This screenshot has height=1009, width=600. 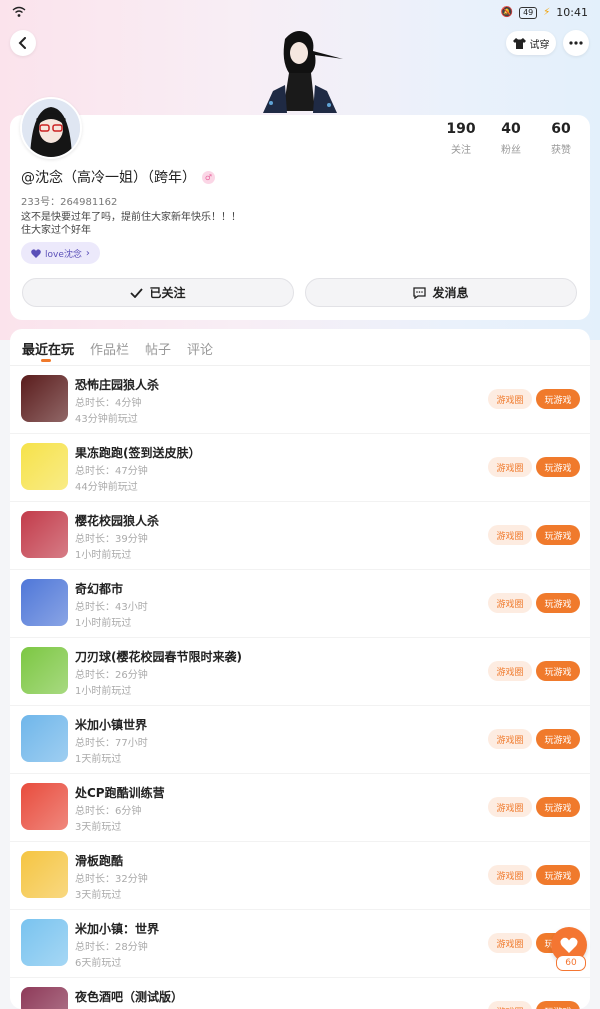 What do you see at coordinates (87, 253) in the screenshot?
I see `chevron-right-icon: ›` at bounding box center [87, 253].